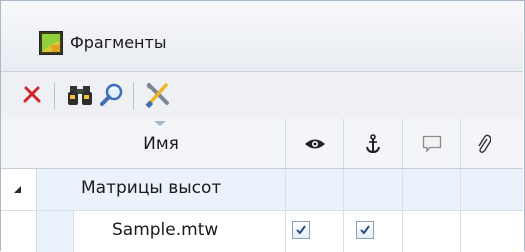 Image resolution: width=525 pixels, height=252 pixels. Describe the element at coordinates (484, 143) in the screenshot. I see `paperclip-icon` at that location.